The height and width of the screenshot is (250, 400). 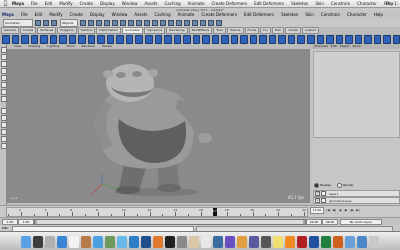 I want to click on dashboard-icon, so click(x=38, y=241).